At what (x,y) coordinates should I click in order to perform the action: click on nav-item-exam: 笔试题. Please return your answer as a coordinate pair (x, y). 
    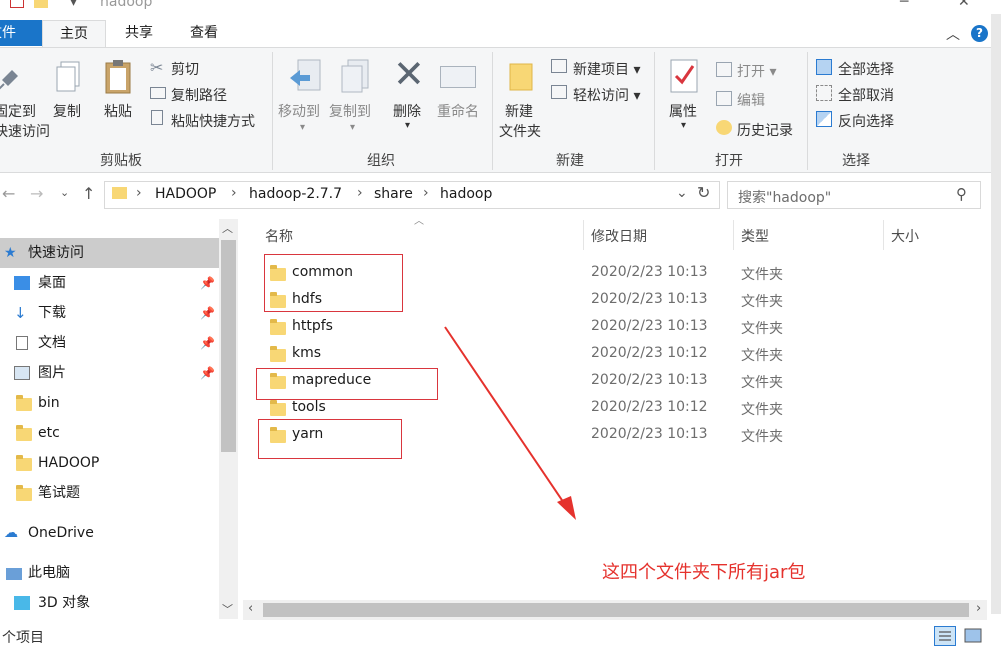
    Looking at the image, I should click on (110, 493).